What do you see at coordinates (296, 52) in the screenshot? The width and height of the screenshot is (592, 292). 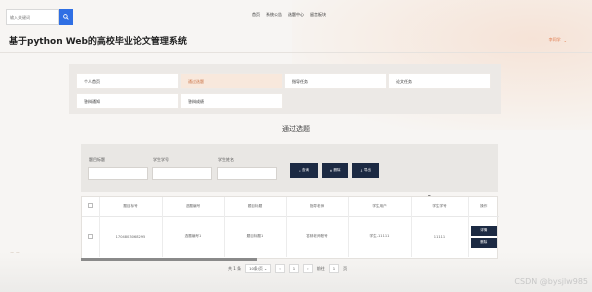 I see `header-divider` at bounding box center [296, 52].